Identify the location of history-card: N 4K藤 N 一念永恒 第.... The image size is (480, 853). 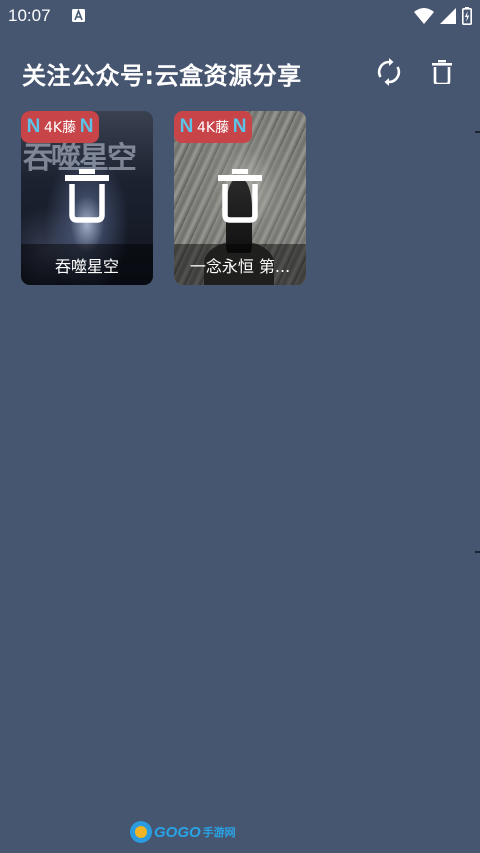
(240, 198).